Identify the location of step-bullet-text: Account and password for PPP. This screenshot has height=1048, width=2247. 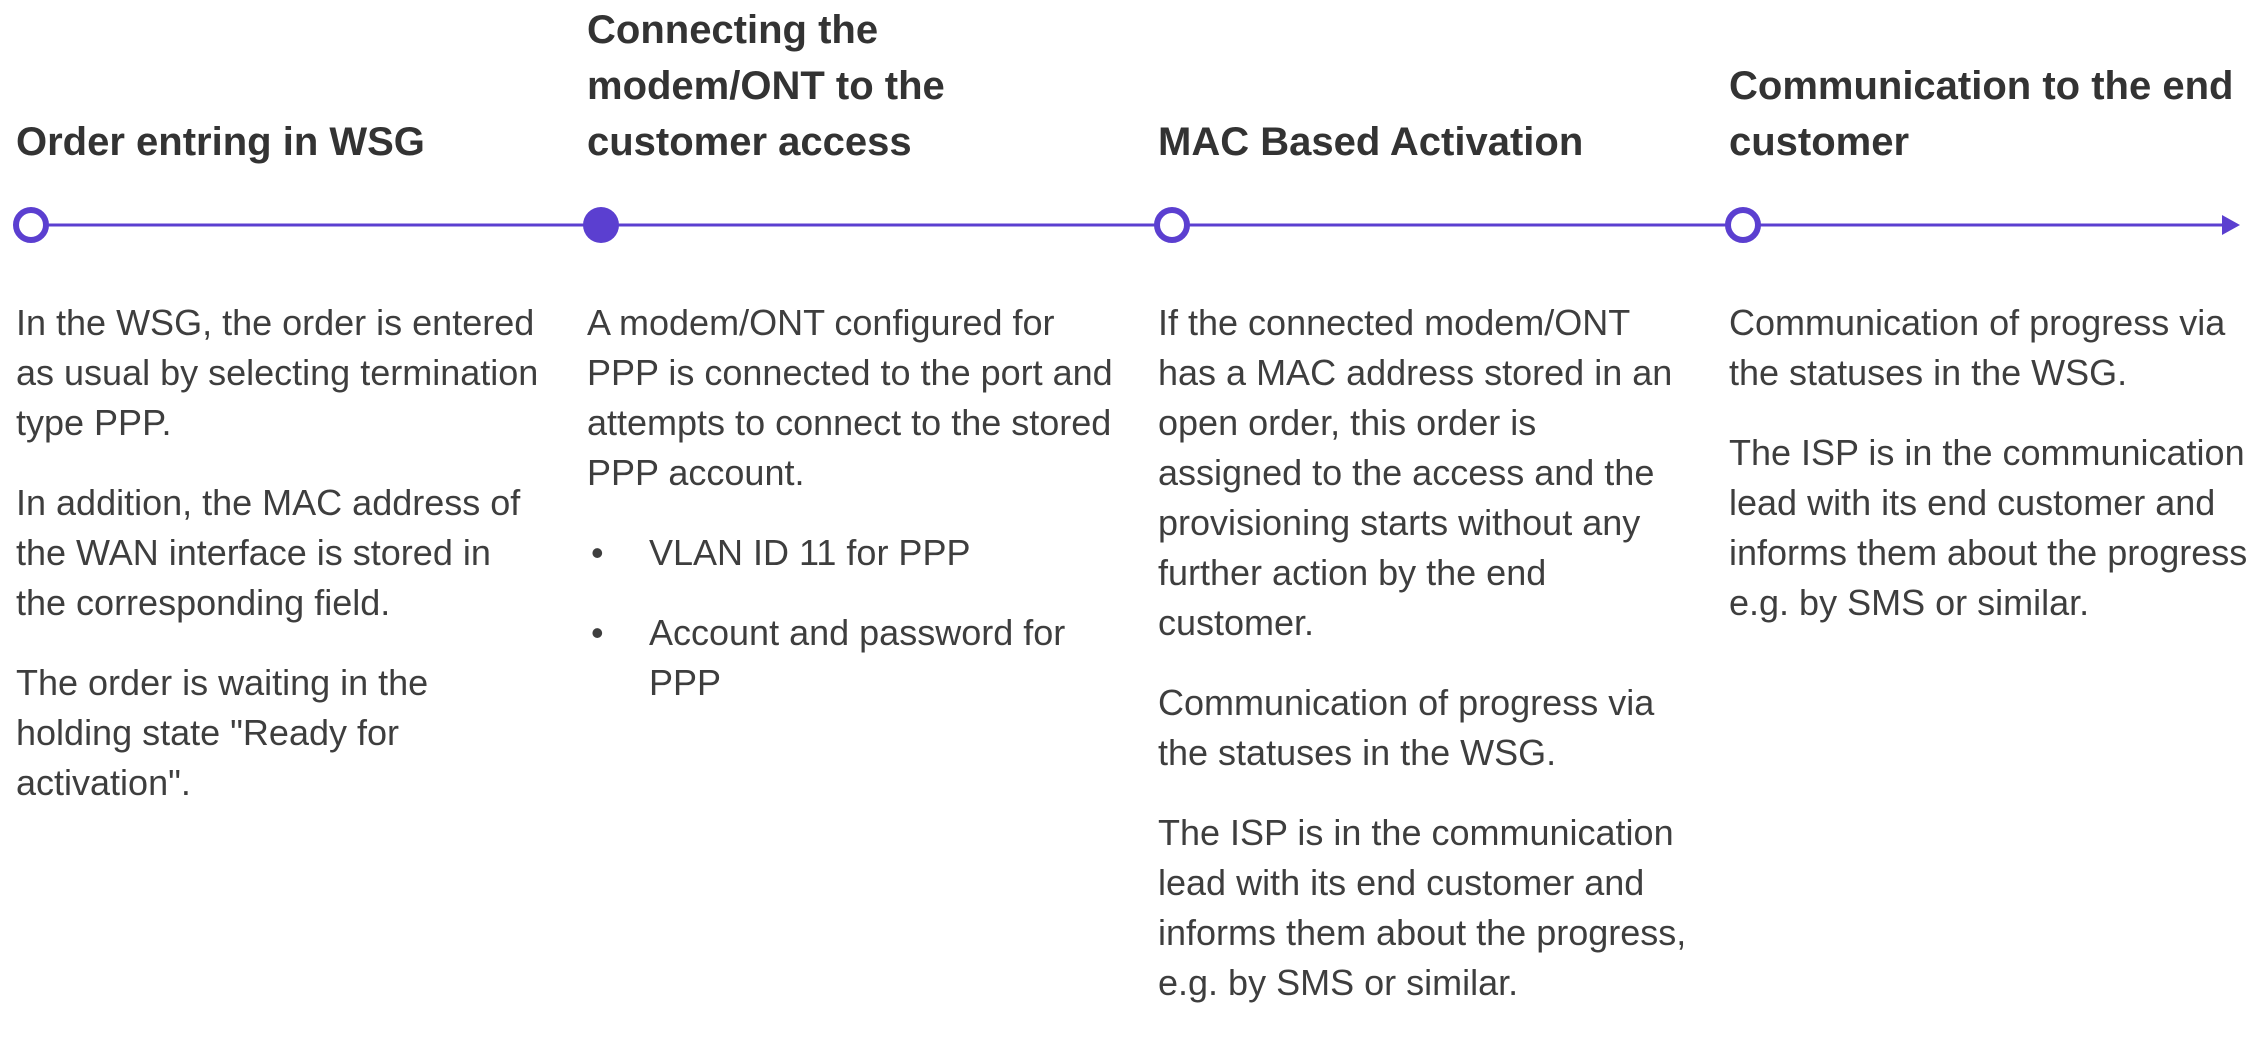
(857, 657).